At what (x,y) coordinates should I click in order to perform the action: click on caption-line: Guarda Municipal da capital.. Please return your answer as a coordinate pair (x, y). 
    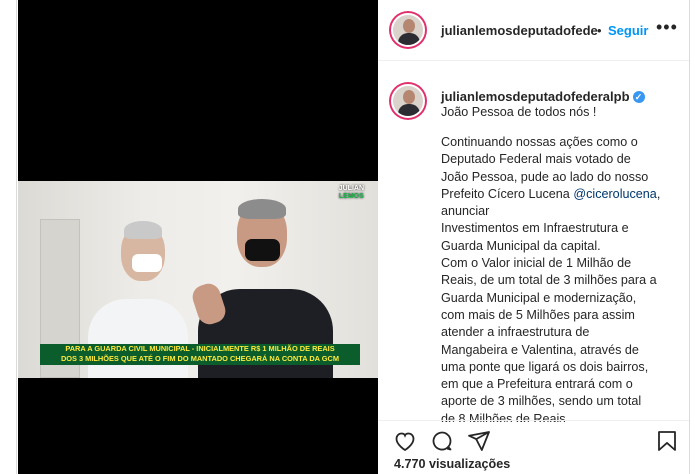
    Looking at the image, I should click on (521, 245).